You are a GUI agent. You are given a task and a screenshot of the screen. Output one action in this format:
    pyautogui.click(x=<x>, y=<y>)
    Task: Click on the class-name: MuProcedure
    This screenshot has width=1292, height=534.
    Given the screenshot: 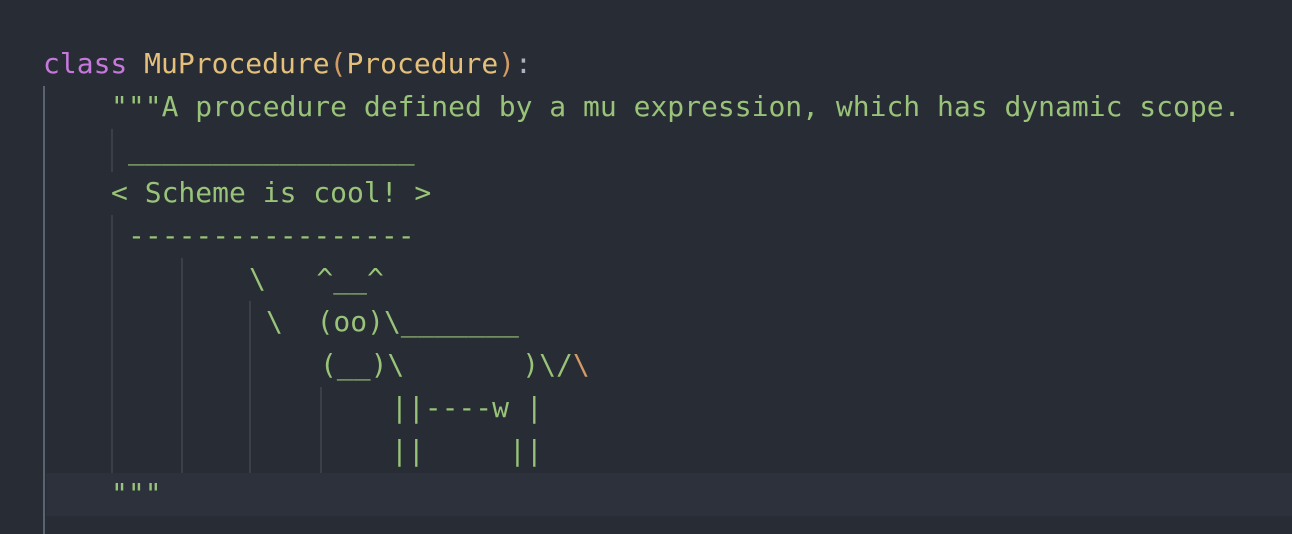 What is the action you would take?
    pyautogui.click(x=237, y=63)
    